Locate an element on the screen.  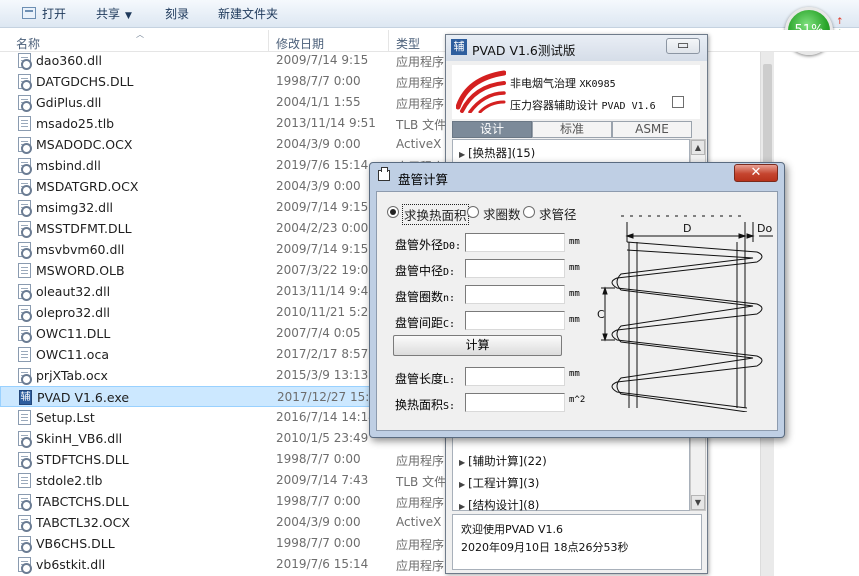
file-date: 2017/2/17 8:57 is located at coordinates (322, 354).